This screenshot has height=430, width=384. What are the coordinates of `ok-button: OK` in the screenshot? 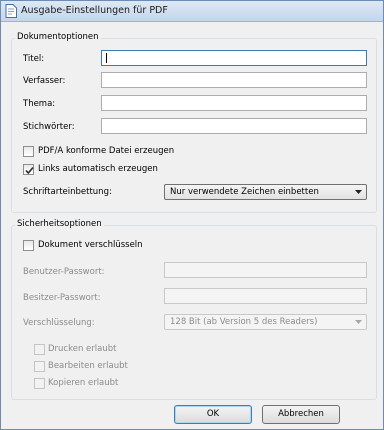 It's located at (213, 414).